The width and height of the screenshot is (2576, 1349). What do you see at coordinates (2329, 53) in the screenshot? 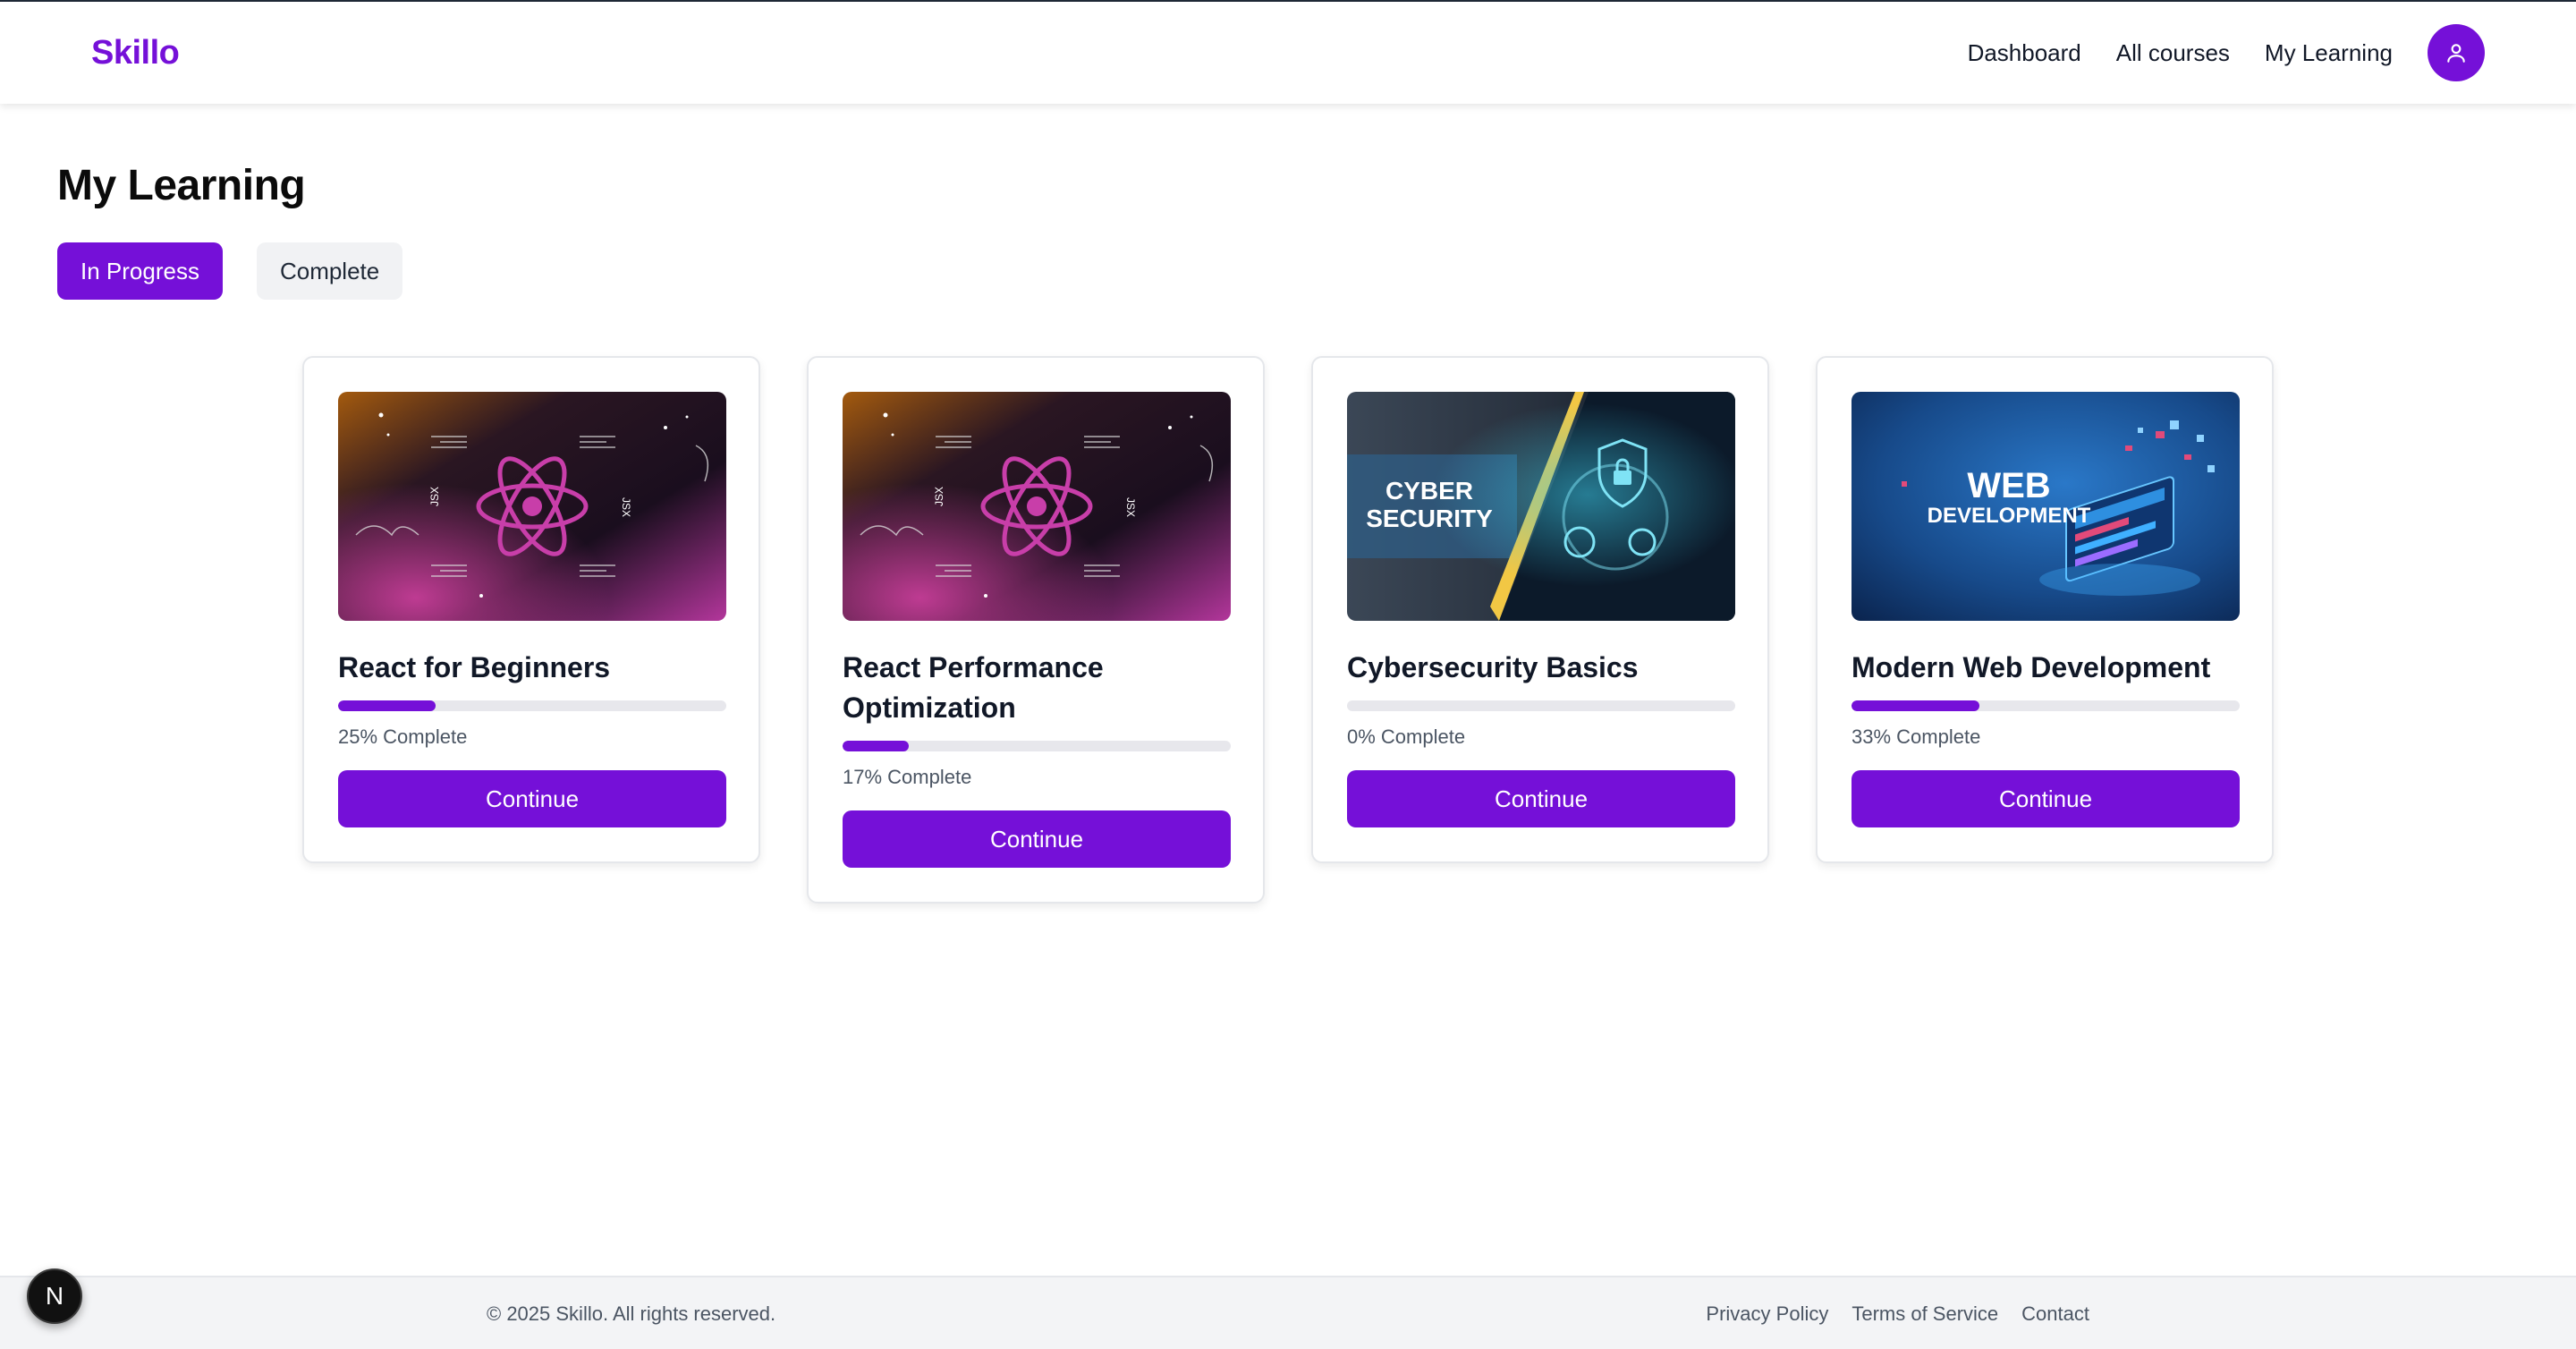
I see `nav-link-my-learning: My Learning` at bounding box center [2329, 53].